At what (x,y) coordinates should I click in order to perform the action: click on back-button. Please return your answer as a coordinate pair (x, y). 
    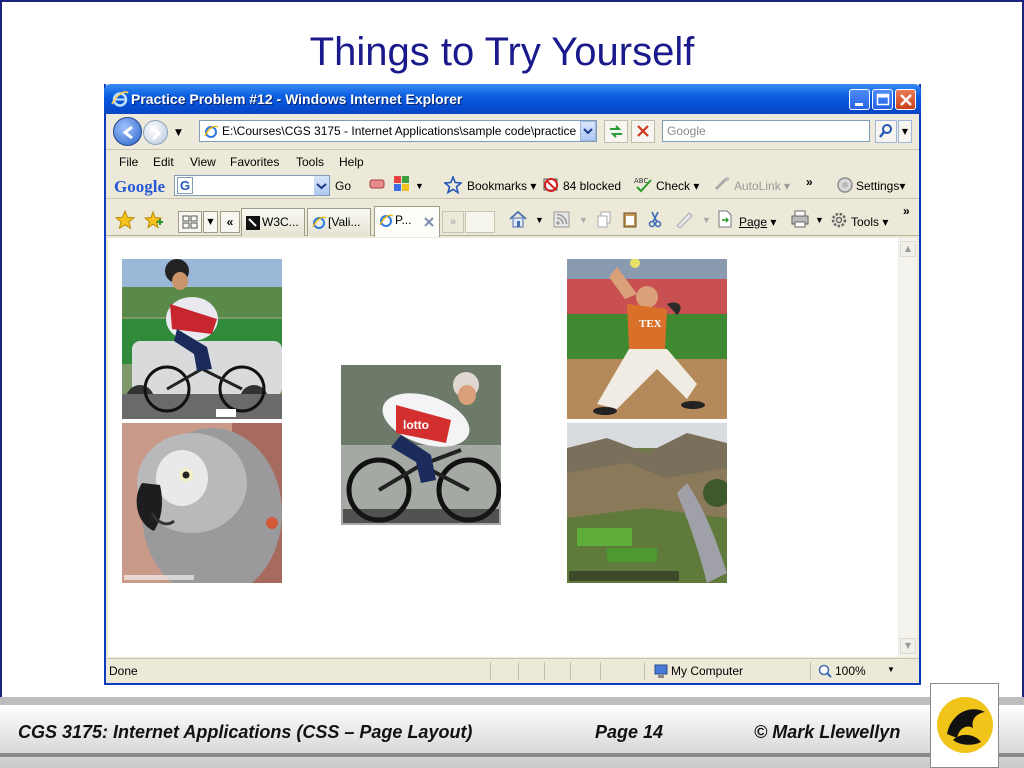
    Looking at the image, I should click on (127, 131).